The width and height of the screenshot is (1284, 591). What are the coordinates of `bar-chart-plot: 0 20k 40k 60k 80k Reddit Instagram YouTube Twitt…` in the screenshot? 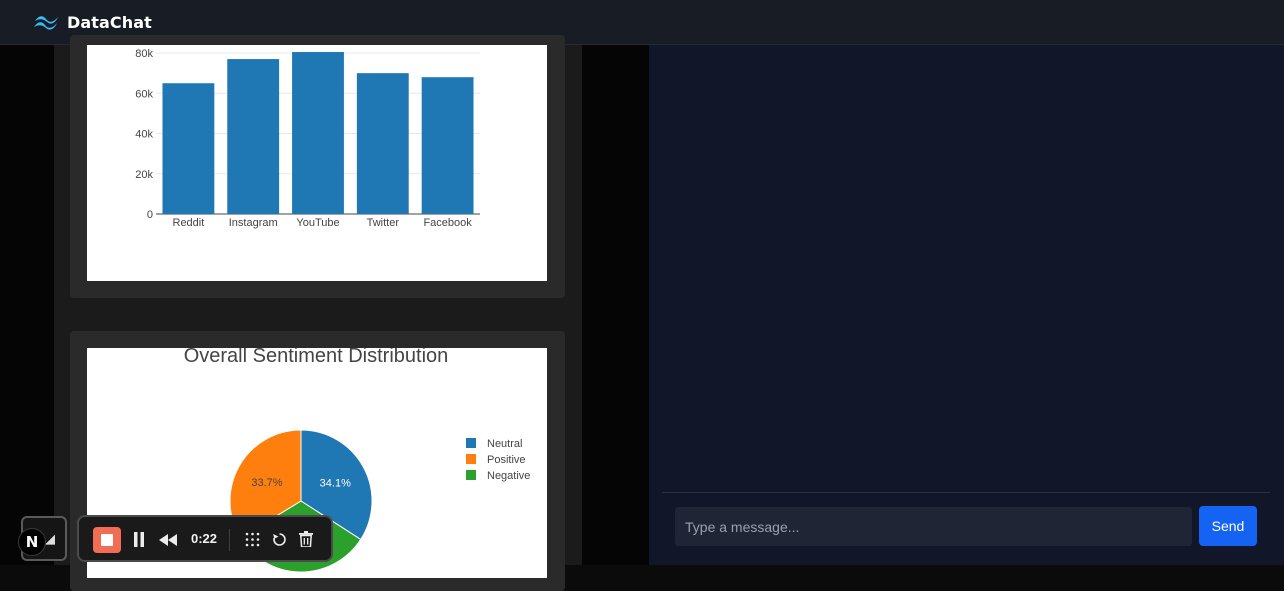 It's located at (317, 163).